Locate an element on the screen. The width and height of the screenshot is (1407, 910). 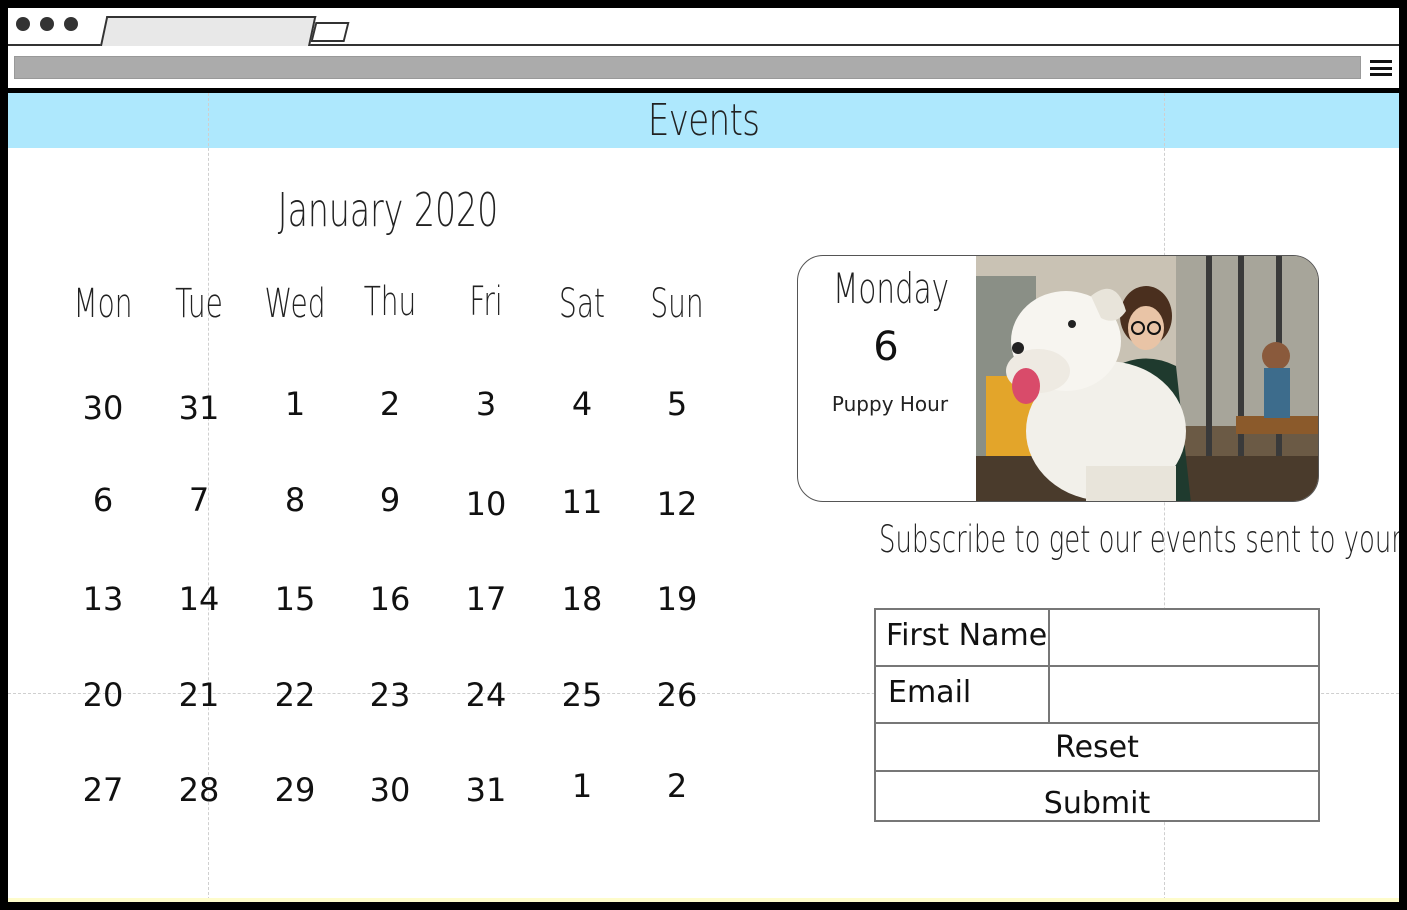
calendar-day: 28 is located at coordinates (199, 790).